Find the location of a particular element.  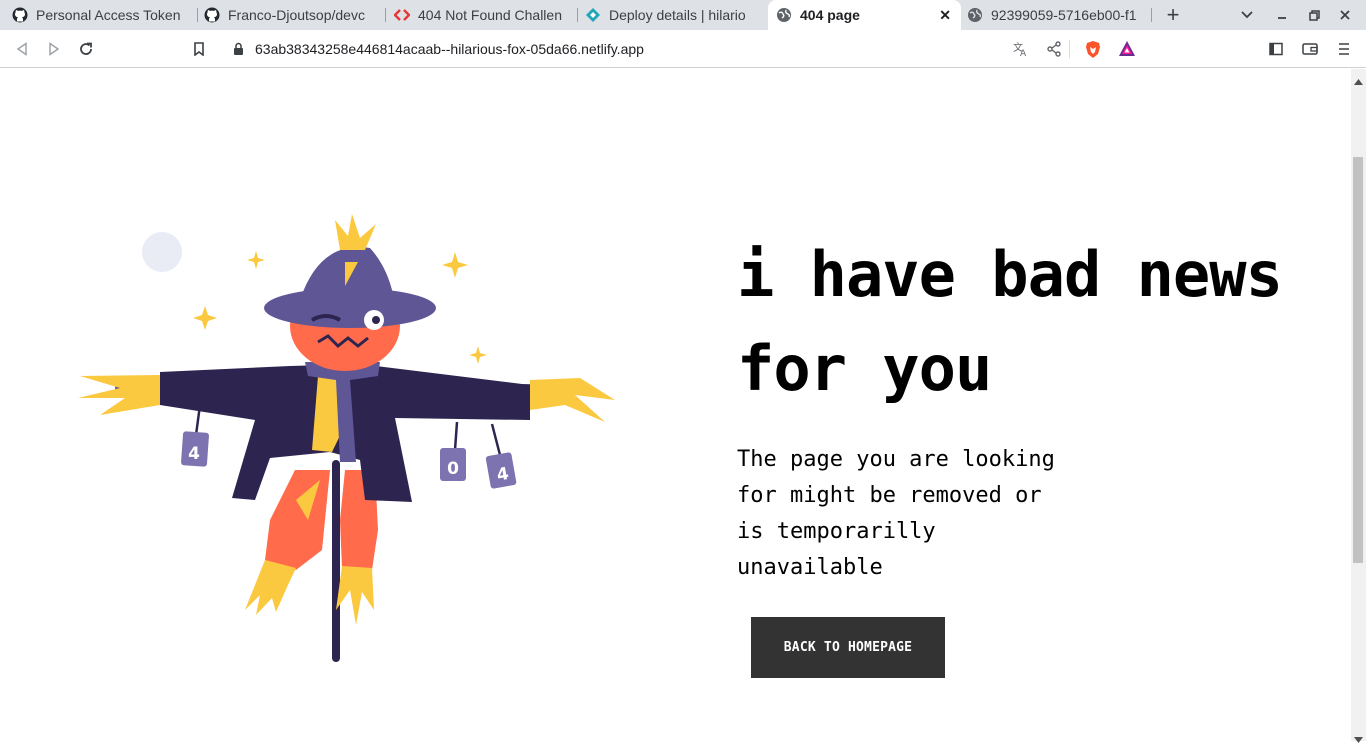

forward-icon is located at coordinates (54, 49).